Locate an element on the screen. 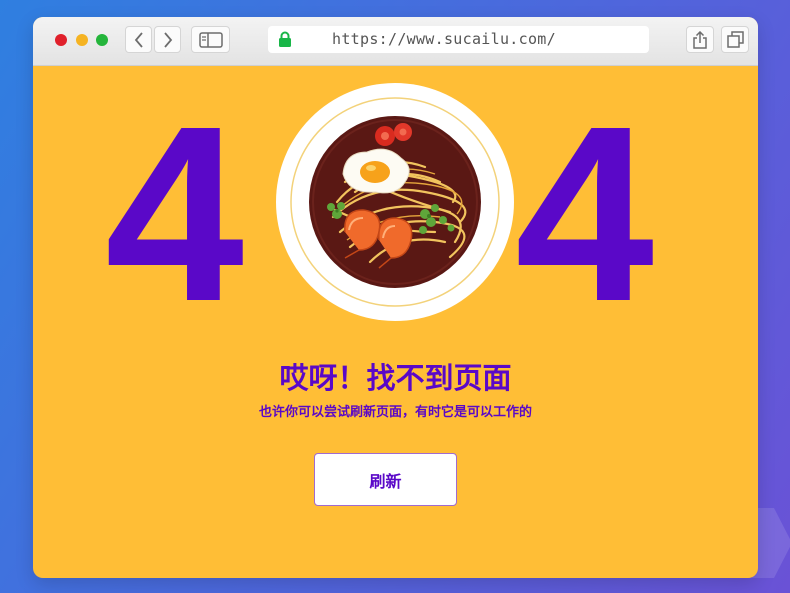 The width and height of the screenshot is (790, 593). refresh-button: 刷新 is located at coordinates (385, 479).